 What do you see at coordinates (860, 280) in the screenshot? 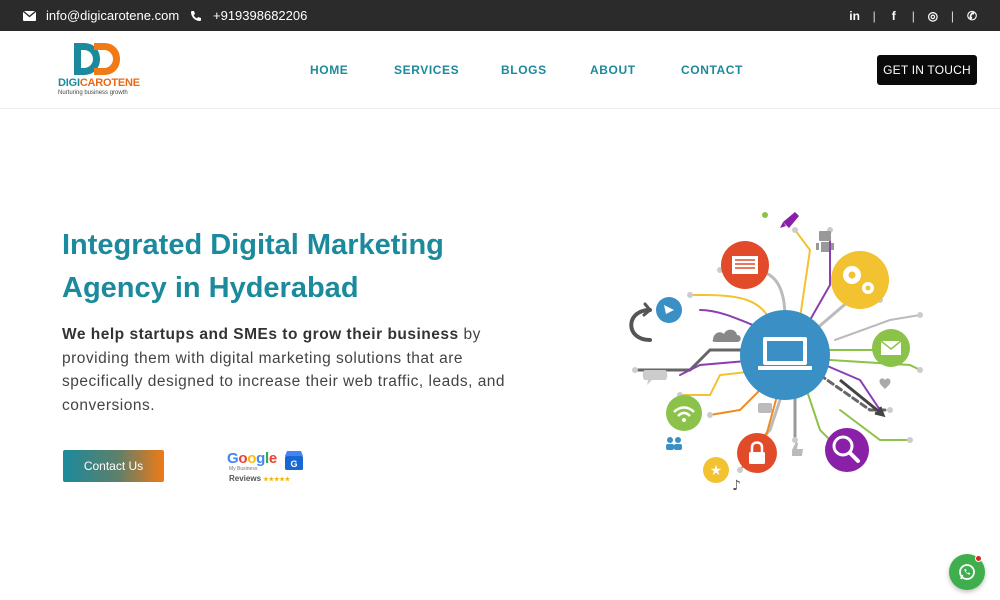
I see `gears-icon` at bounding box center [860, 280].